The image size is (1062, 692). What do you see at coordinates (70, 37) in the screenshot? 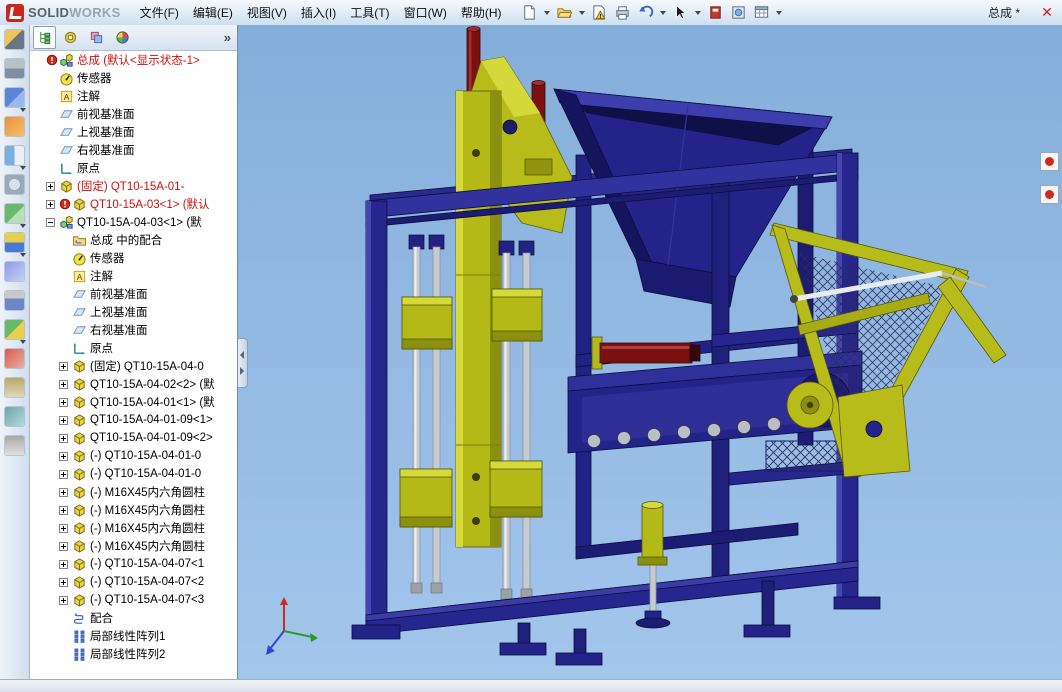
I see `tab-property-manager` at bounding box center [70, 37].